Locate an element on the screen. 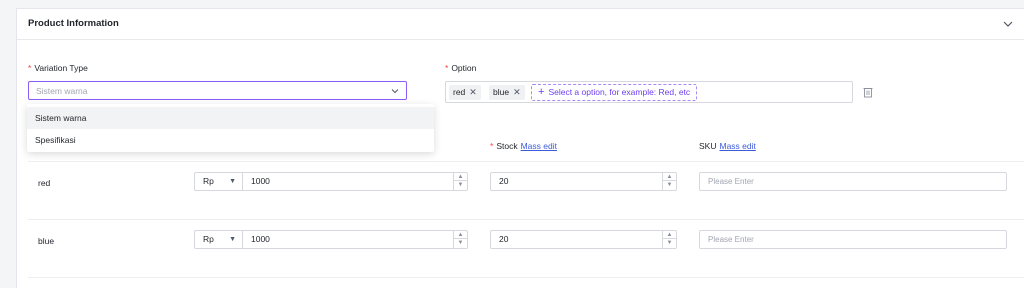 This screenshot has width=1024, height=288. sku-column-header: SKU Mass edit is located at coordinates (727, 146).